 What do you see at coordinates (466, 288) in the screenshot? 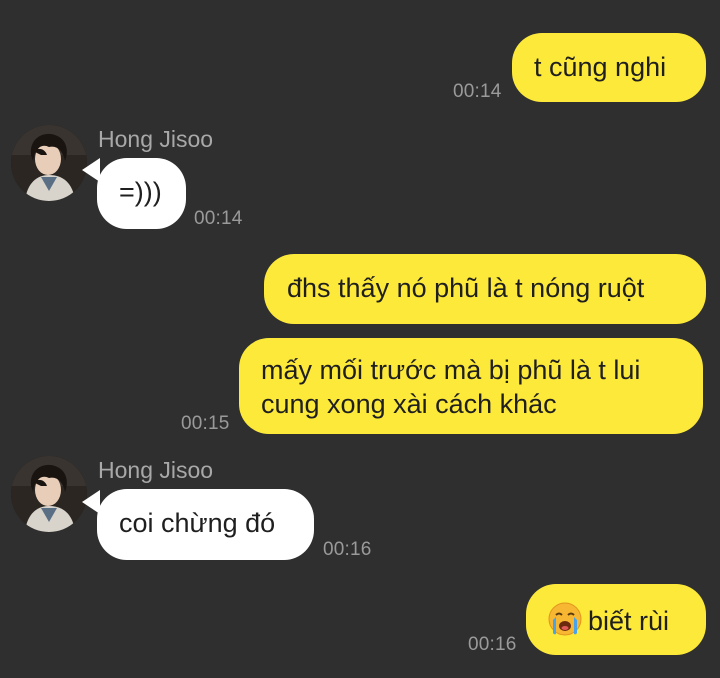
I see `message-text: đhs thấy nó phũ là t nóng ruột` at bounding box center [466, 288].